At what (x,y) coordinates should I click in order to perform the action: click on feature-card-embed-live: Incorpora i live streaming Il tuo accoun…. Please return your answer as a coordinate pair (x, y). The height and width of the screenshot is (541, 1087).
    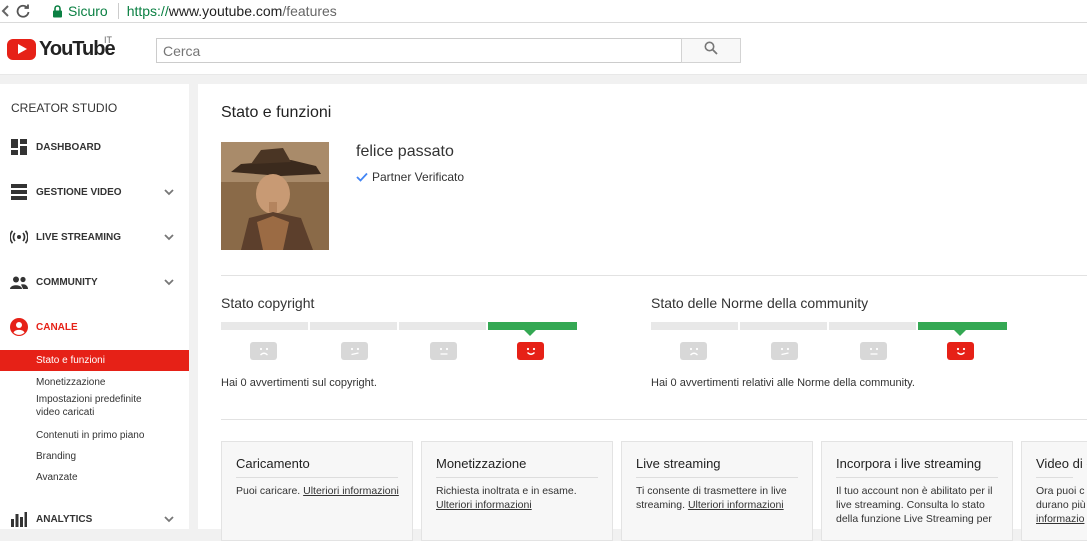
    Looking at the image, I should click on (917, 491).